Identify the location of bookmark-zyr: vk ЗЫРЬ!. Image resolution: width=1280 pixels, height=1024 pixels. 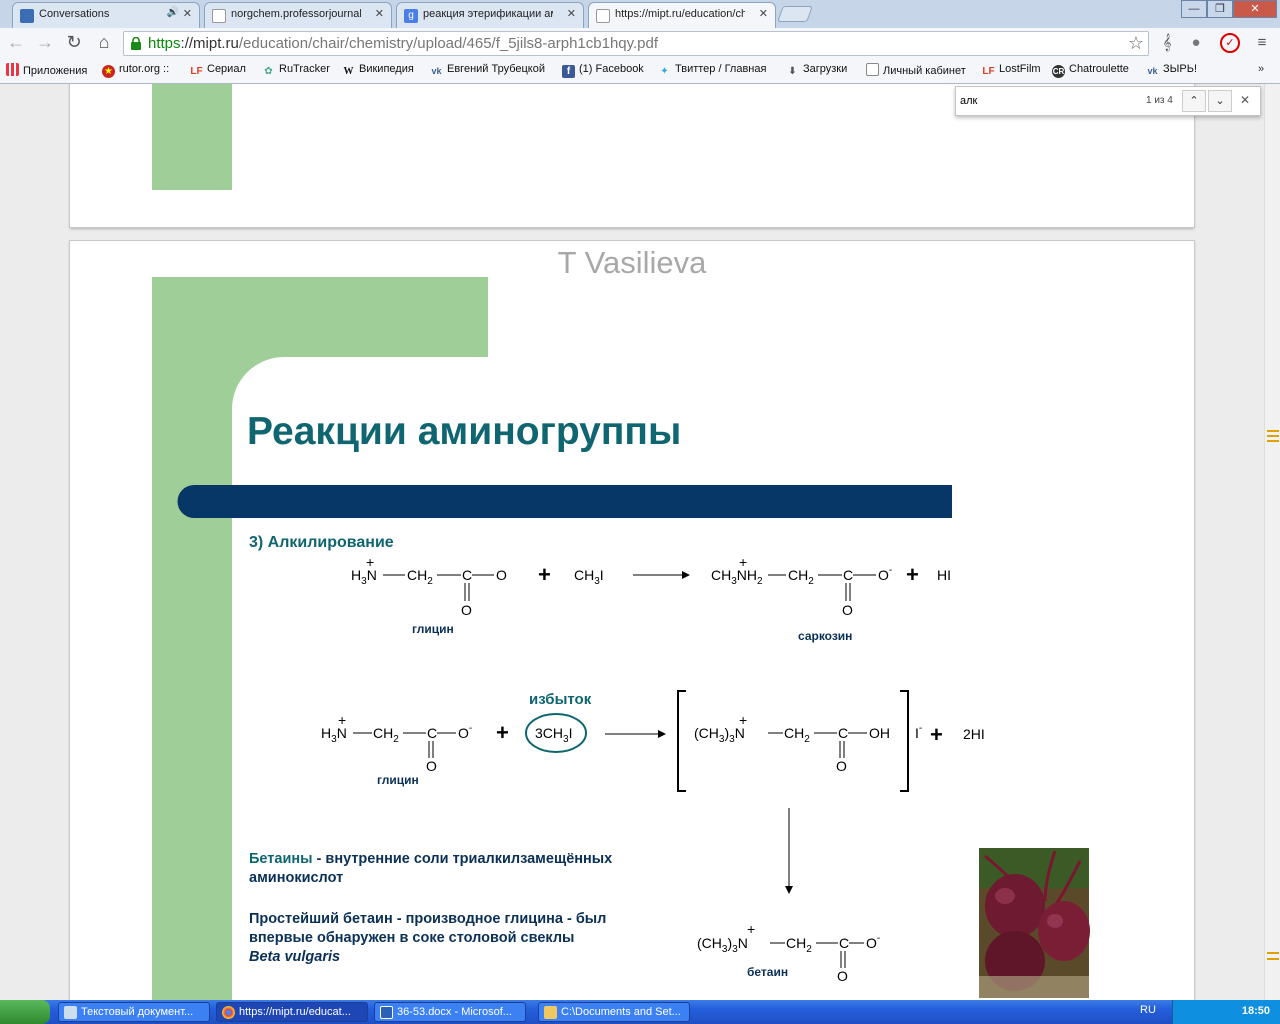
(1171, 70).